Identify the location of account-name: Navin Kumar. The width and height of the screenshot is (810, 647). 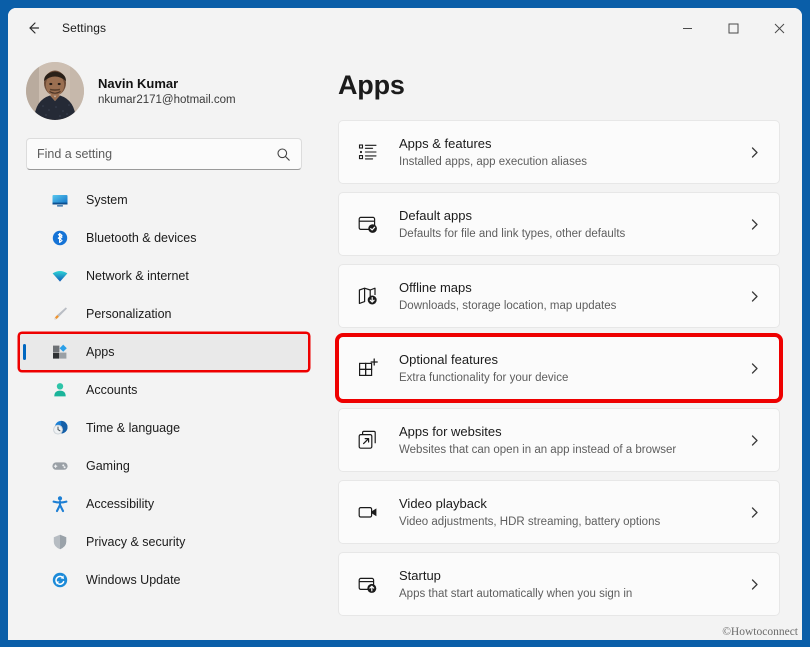
(138, 83).